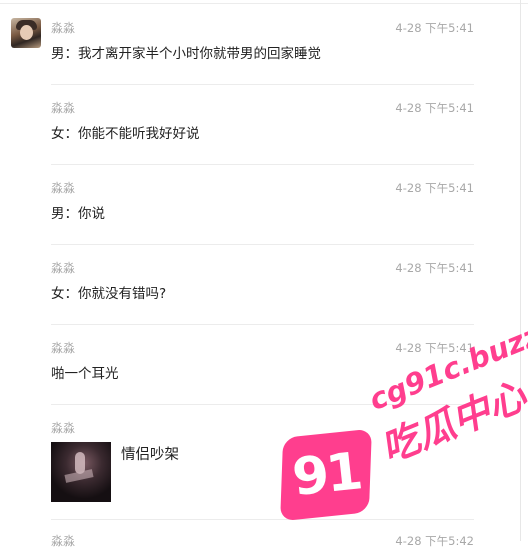 Image resolution: width=528 pixels, height=548 pixels. I want to click on scroll-edge, so click(520, 270).